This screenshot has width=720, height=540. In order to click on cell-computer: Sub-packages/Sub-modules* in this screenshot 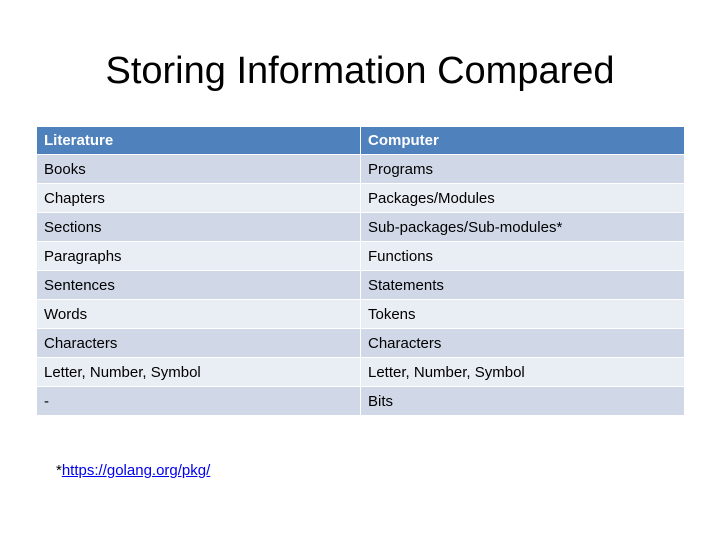, I will do `click(522, 227)`.